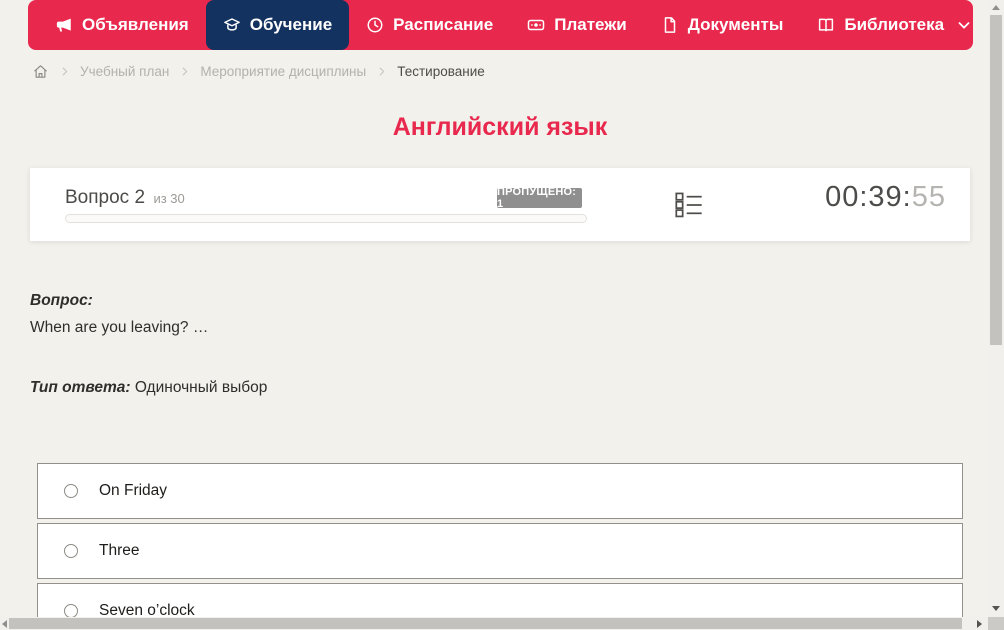 The image size is (1004, 630). What do you see at coordinates (868, 197) in the screenshot?
I see `timer-main: 00:39:` at bounding box center [868, 197].